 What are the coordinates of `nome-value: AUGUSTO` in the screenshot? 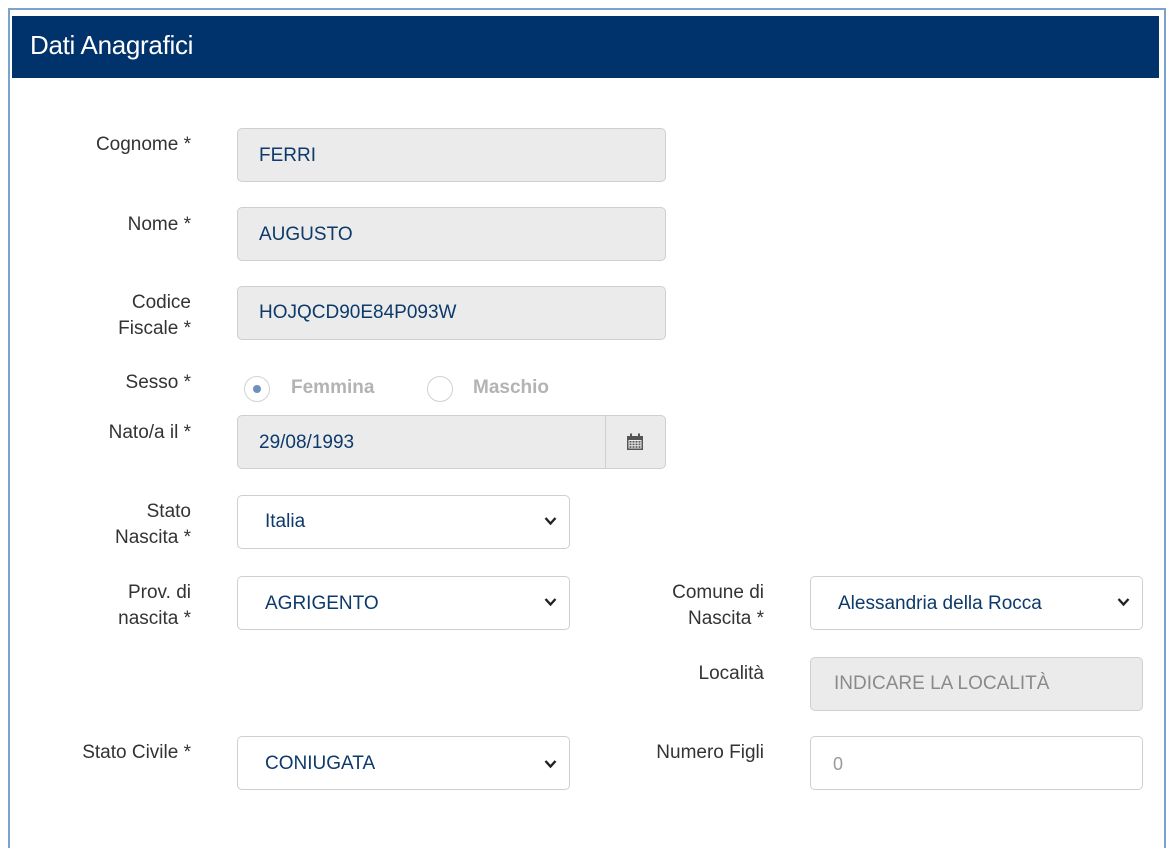 It's located at (306, 234).